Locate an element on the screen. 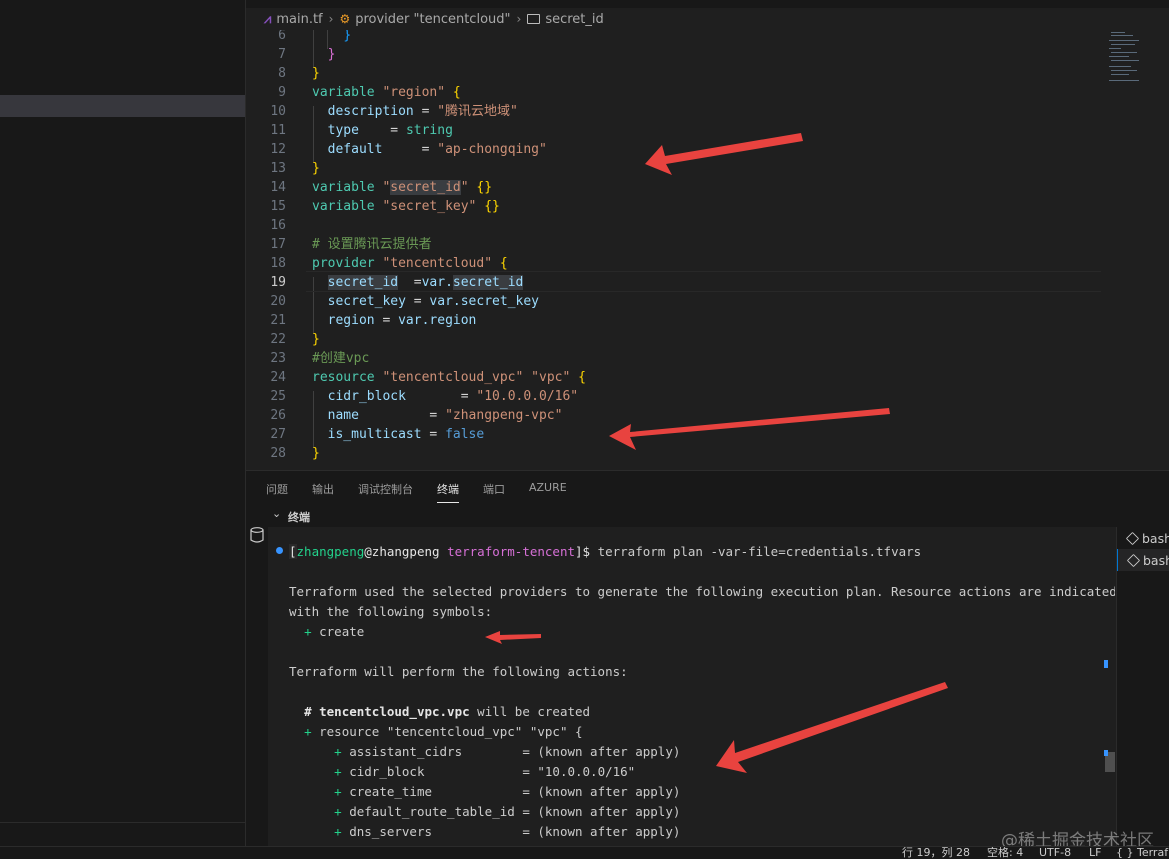  code-line: 11 type = string is located at coordinates (361, 130).